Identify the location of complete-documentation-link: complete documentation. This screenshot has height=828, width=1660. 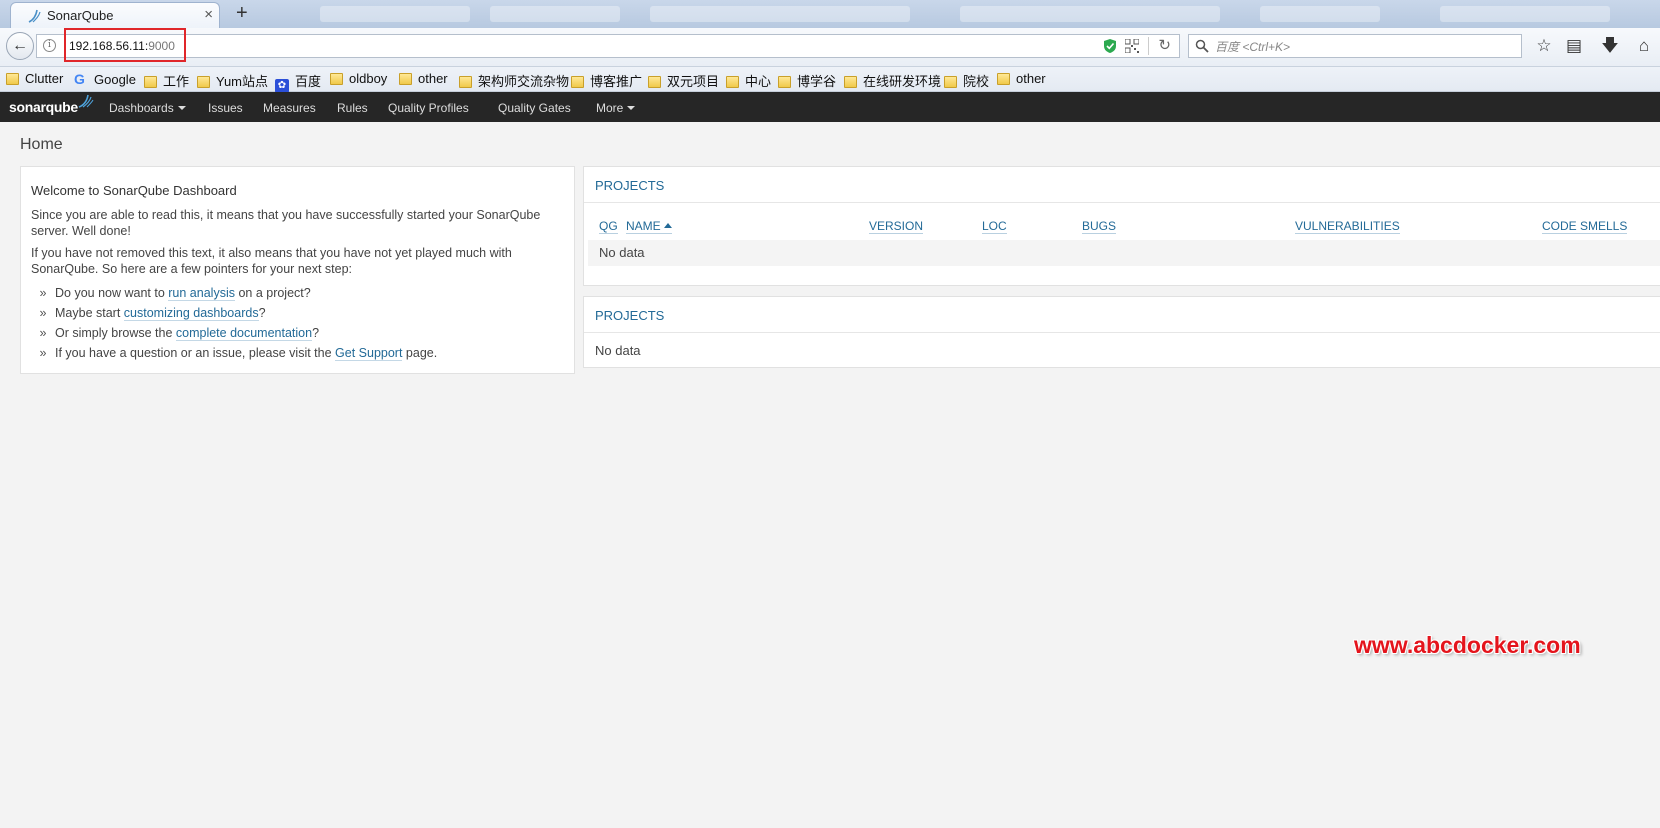
(244, 333).